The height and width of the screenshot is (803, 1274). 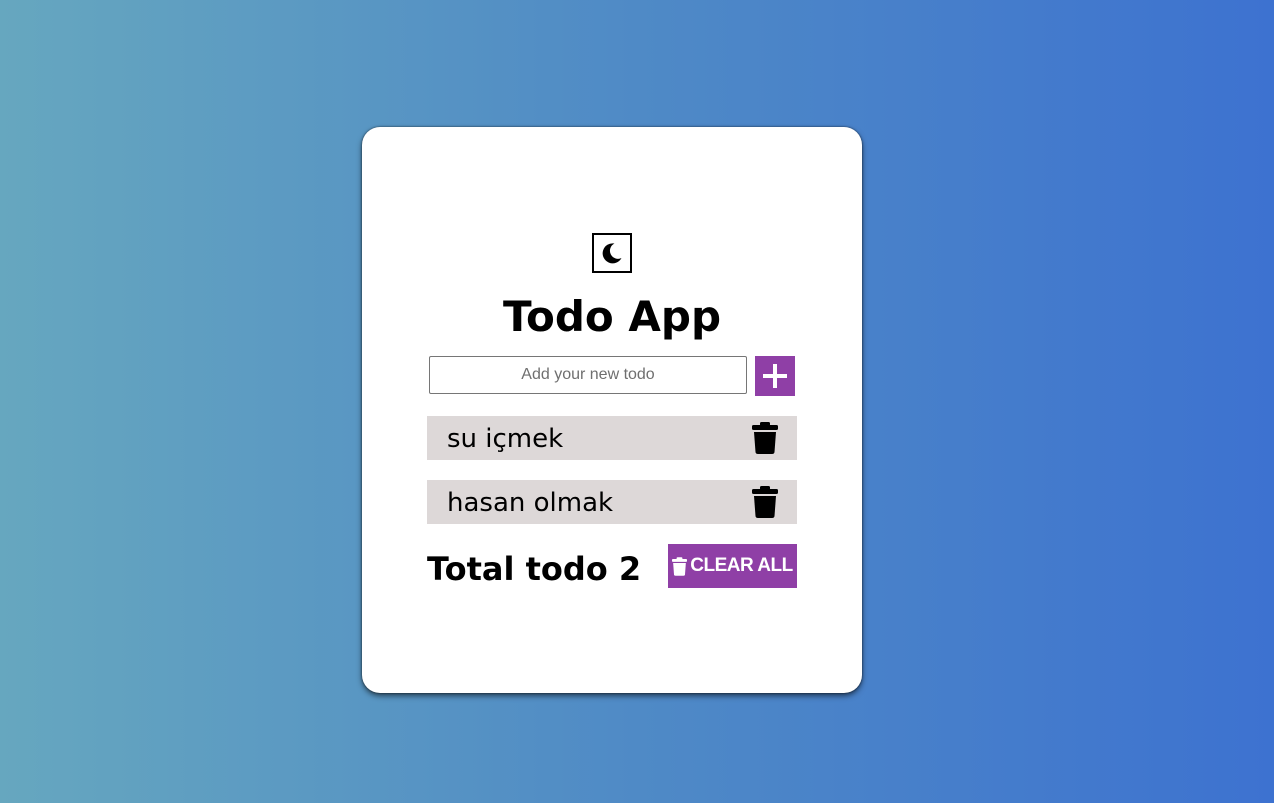 What do you see at coordinates (505, 439) in the screenshot?
I see `todo-text: su içmek` at bounding box center [505, 439].